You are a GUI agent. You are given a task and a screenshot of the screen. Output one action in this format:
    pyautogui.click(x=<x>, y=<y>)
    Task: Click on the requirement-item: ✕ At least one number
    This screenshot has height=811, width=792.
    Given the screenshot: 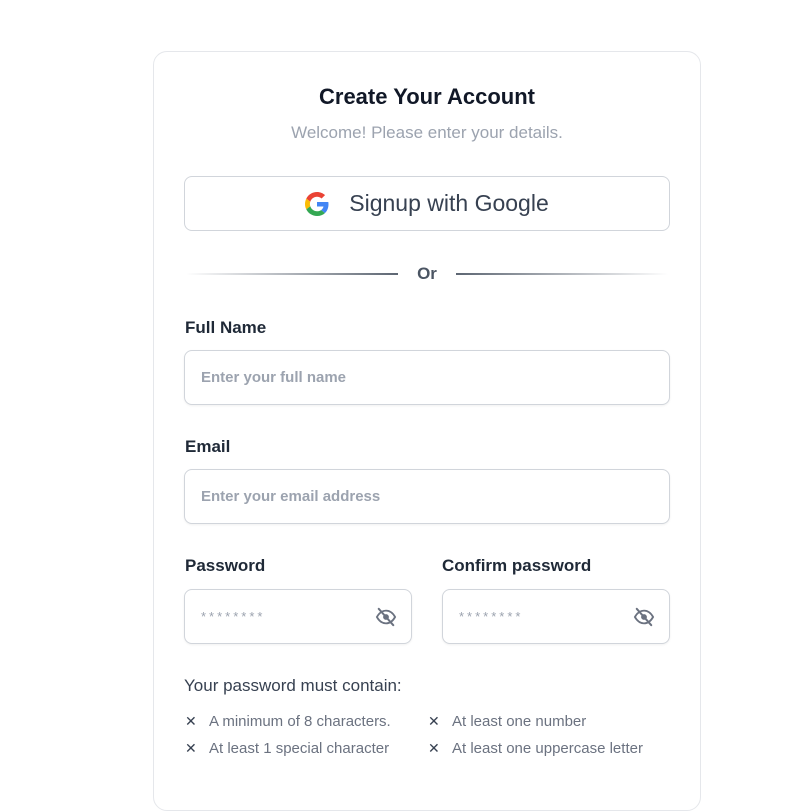 What is the action you would take?
    pyautogui.click(x=507, y=721)
    